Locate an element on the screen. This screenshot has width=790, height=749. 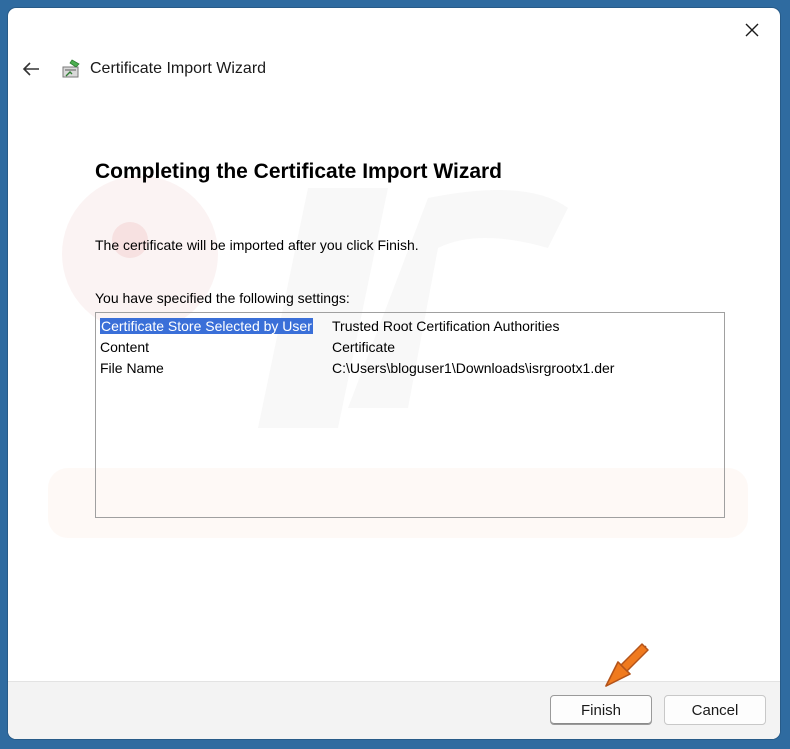
certificate-wizard-icon is located at coordinates (71, 68).